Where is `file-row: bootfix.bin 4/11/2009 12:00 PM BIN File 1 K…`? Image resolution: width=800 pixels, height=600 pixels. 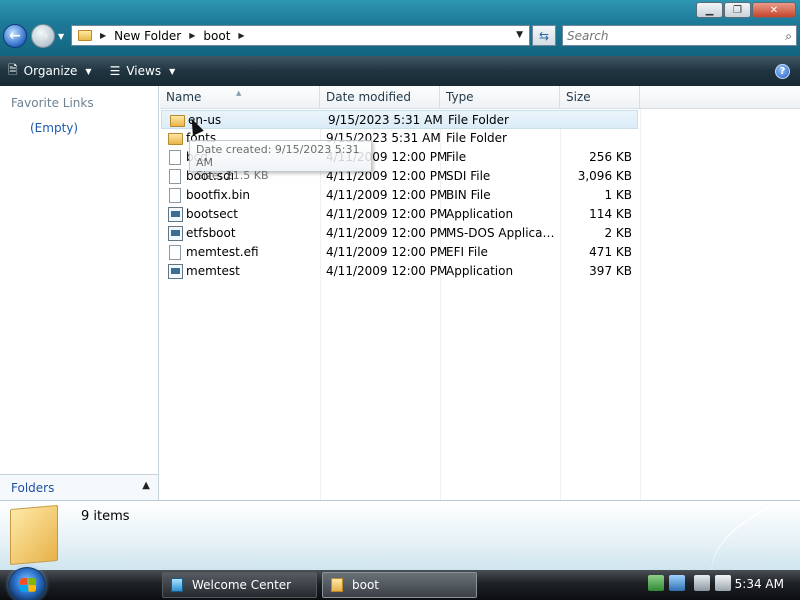
file-row: bootfix.bin 4/11/2009 12:00 PM BIN File 1 K… is located at coordinates (400, 195).